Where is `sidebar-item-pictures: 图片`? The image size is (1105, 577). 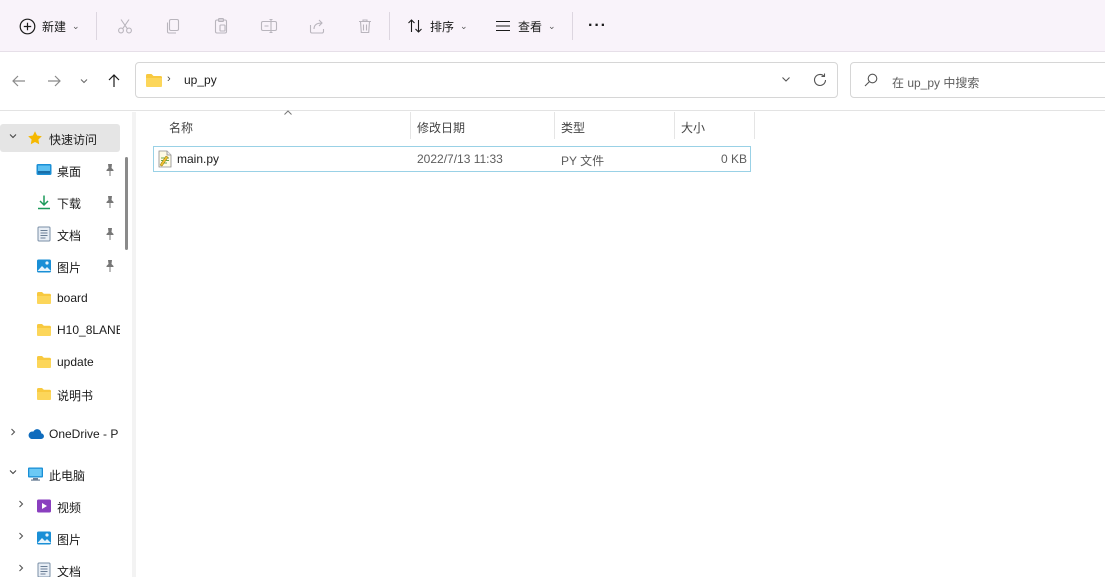
sidebar-item-pictures: 图片 is located at coordinates (60, 266).